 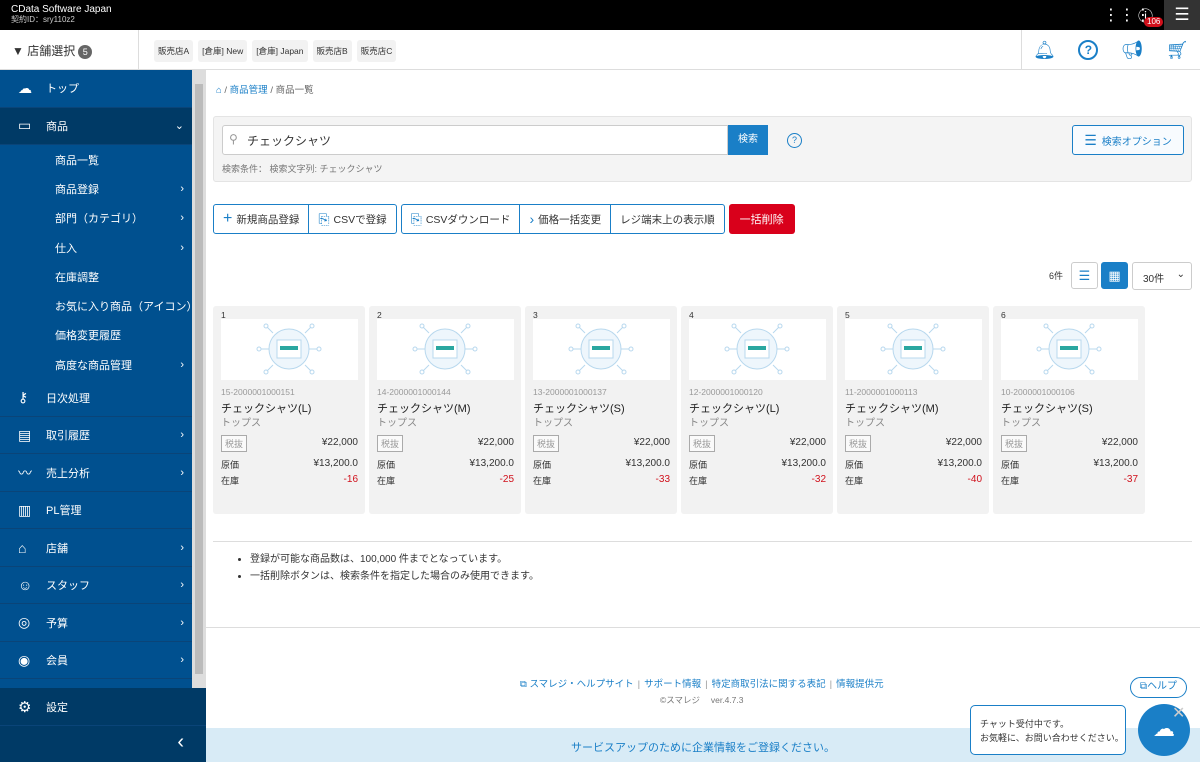 What do you see at coordinates (99, 219) in the screenshot?
I see `sidebar-subitem-label: 部門（カテゴリ）` at bounding box center [99, 219].